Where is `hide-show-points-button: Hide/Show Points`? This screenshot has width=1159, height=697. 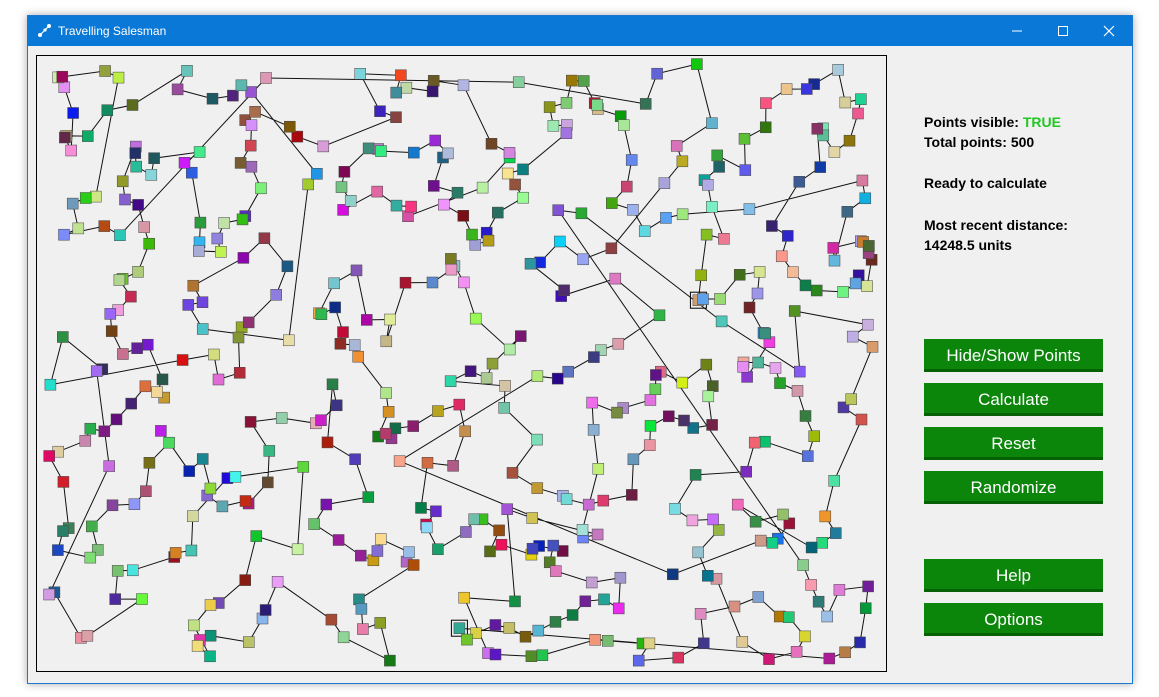 hide-show-points-button: Hide/Show Points is located at coordinates (1013, 355).